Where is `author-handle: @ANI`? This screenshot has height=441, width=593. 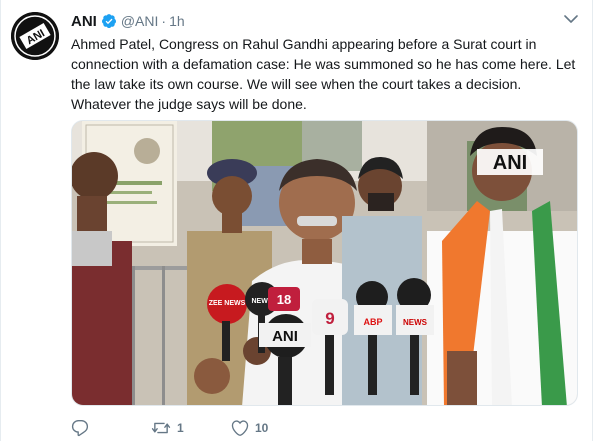
author-handle: @ANI is located at coordinates (140, 21).